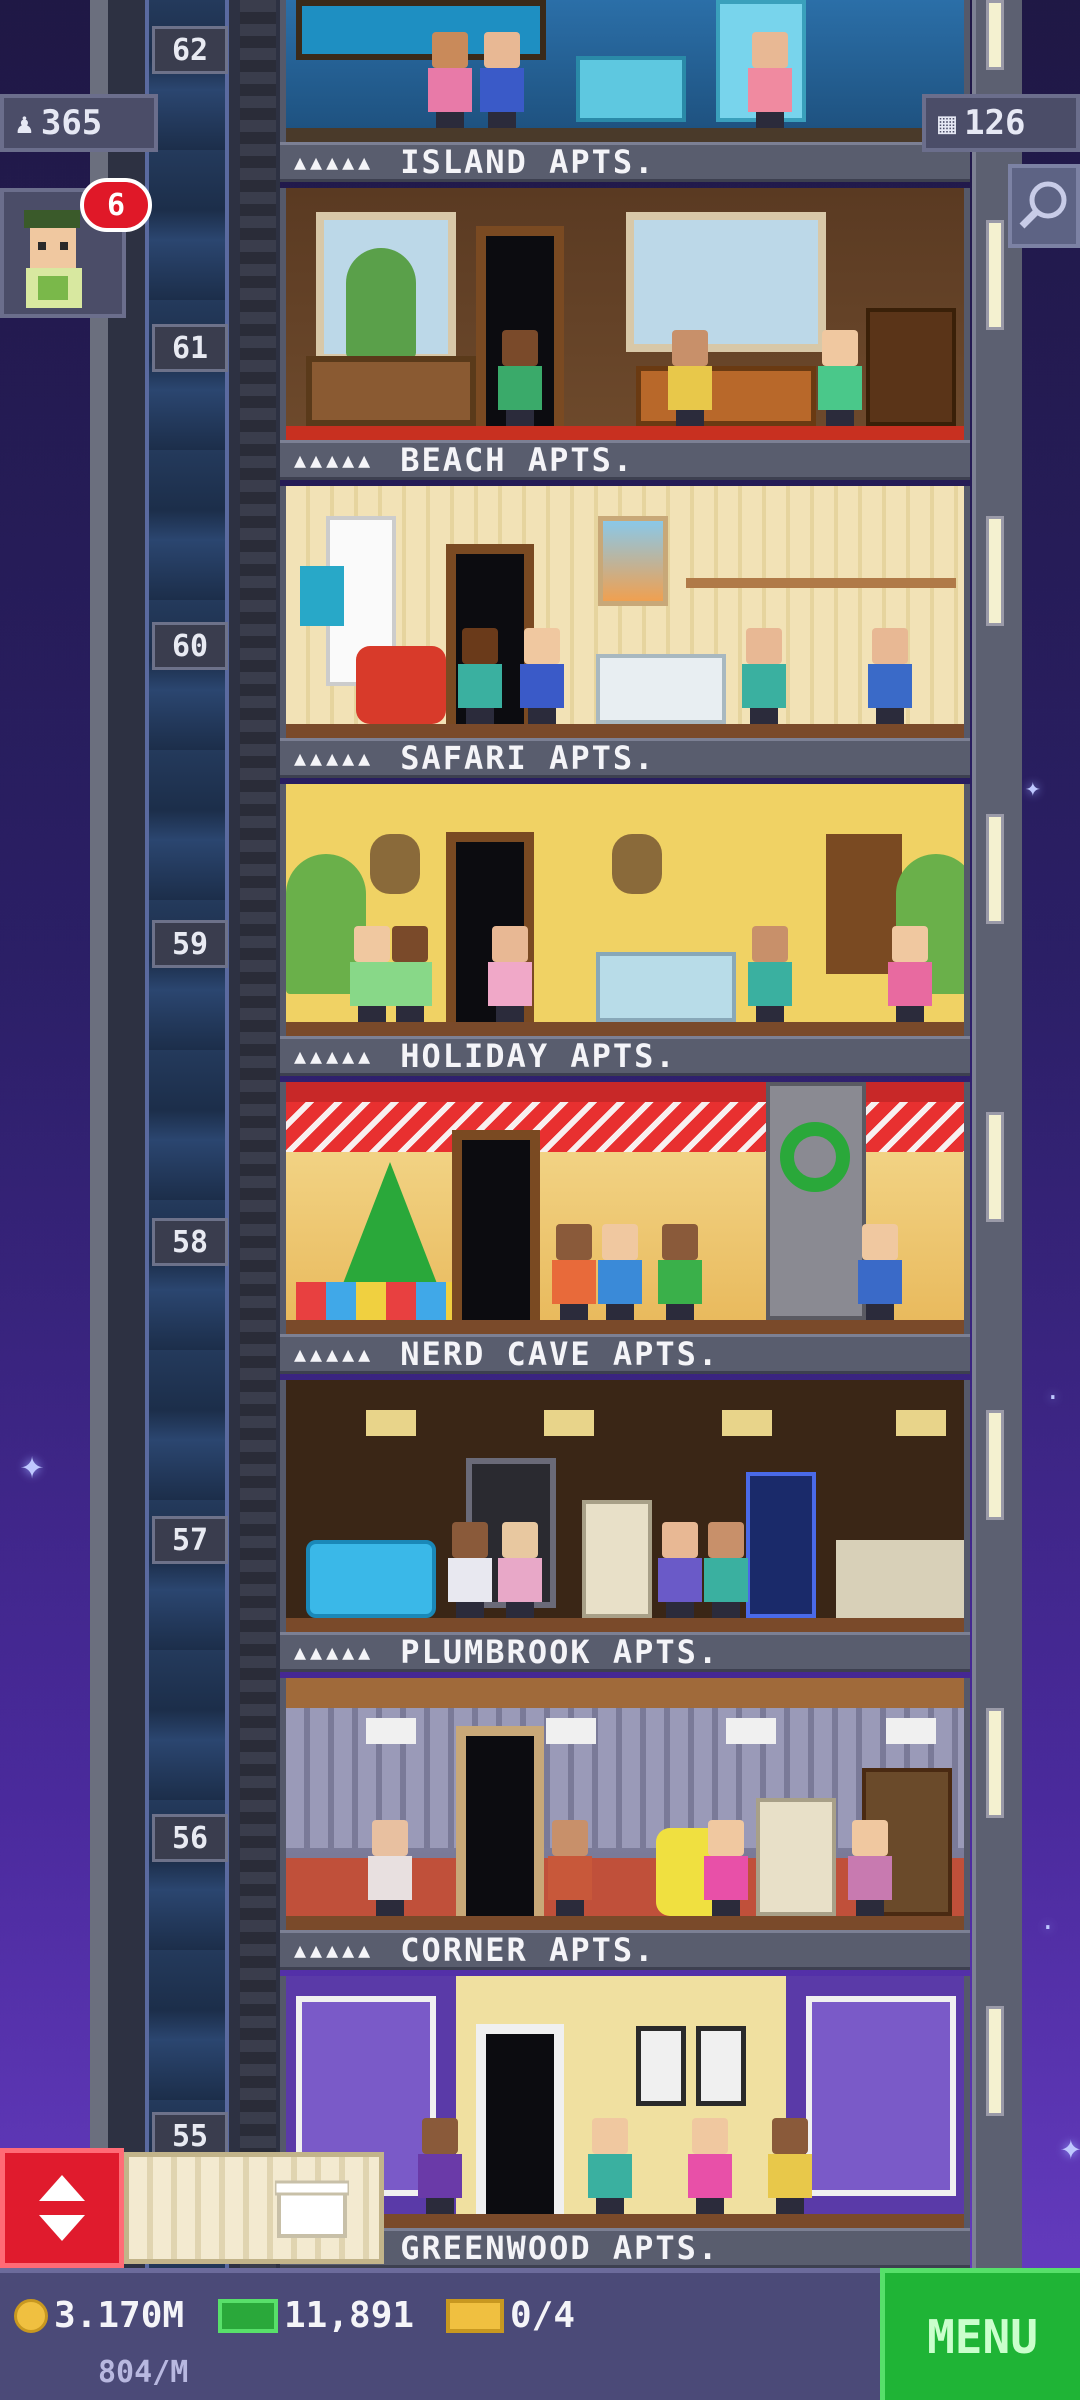 The image size is (1080, 2400). What do you see at coordinates (921, 1423) in the screenshot?
I see `ceiling-lamp` at bounding box center [921, 1423].